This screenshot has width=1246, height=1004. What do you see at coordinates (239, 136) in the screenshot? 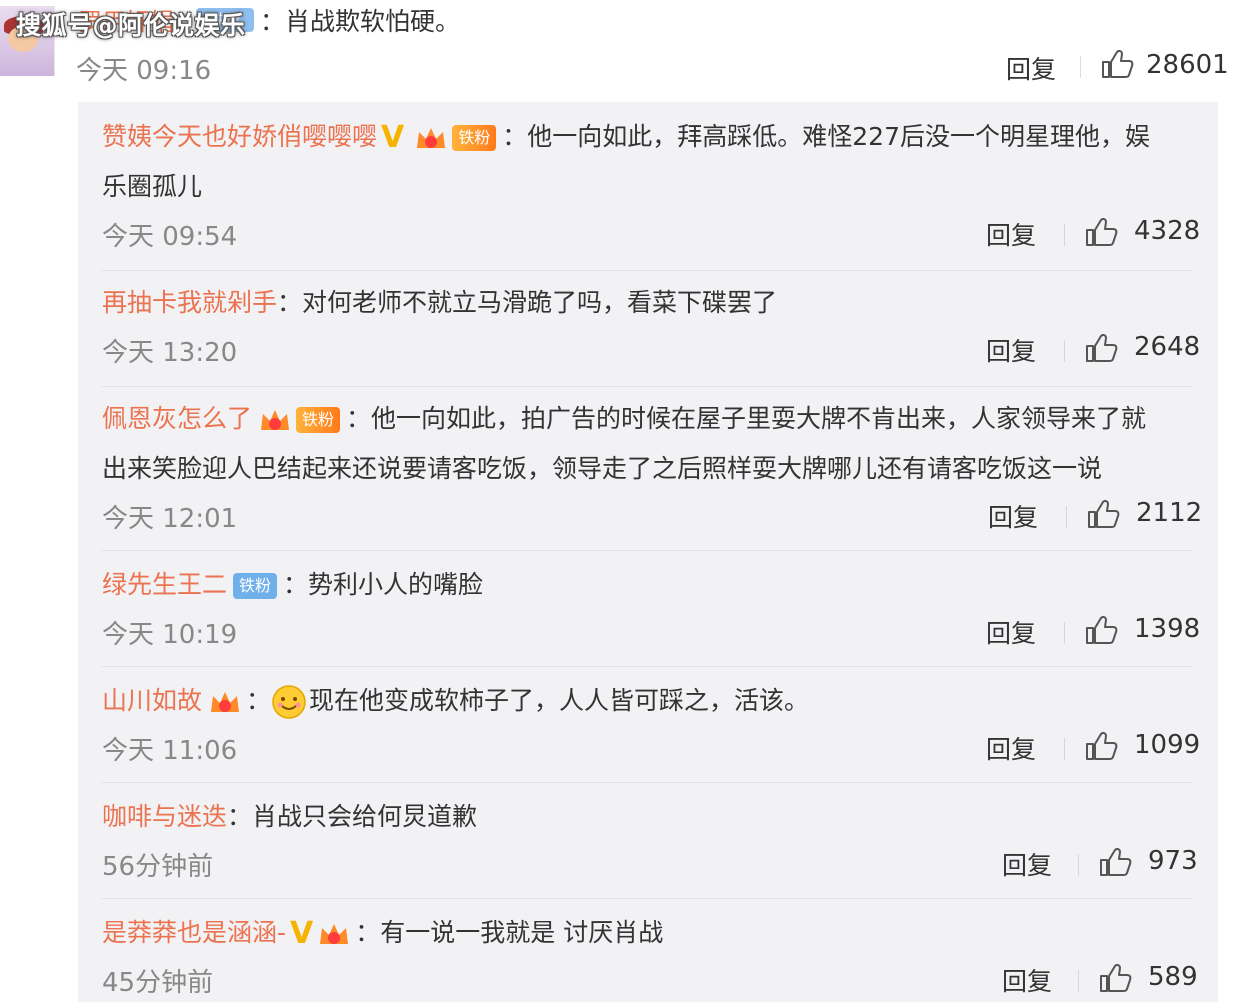
I see `commenter-name: 赞姨今天也好娇俏嘤嘤嘤` at bounding box center [239, 136].